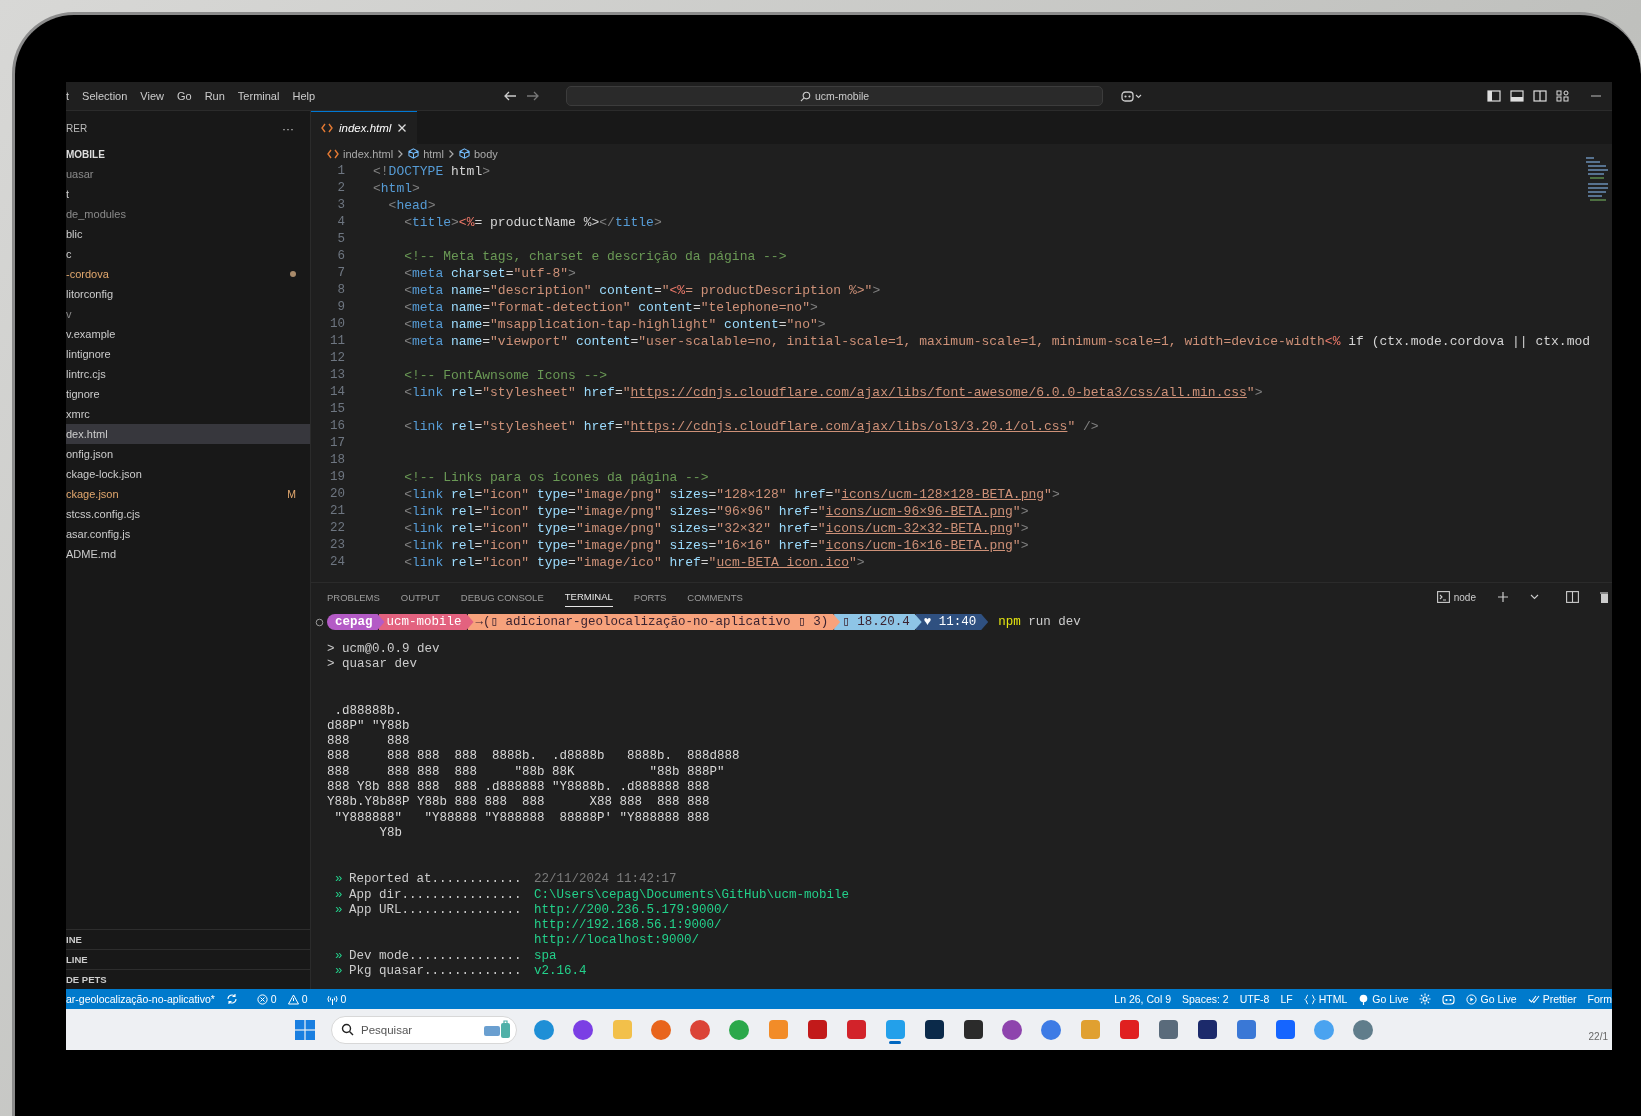  I want to click on forward-arrow-icon, so click(533, 96).